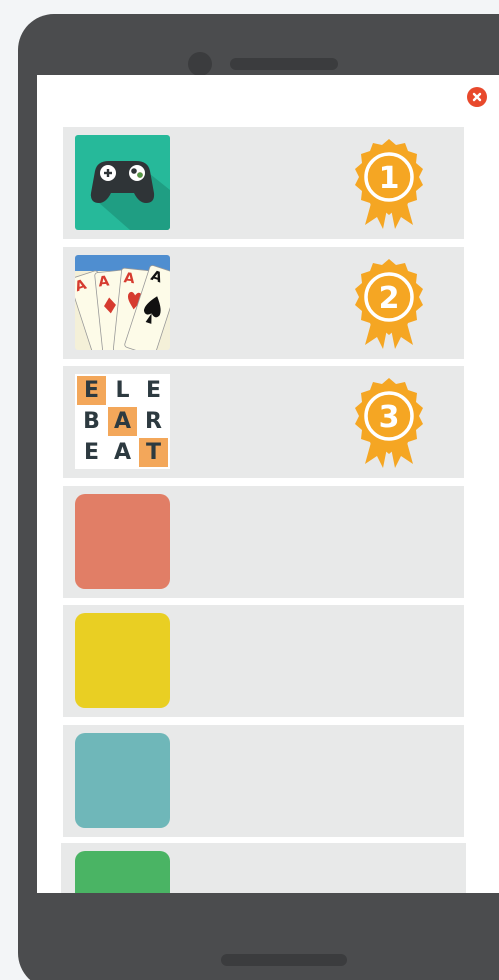 The height and width of the screenshot is (980, 499). I want to click on rank-number: 3, so click(389, 417).